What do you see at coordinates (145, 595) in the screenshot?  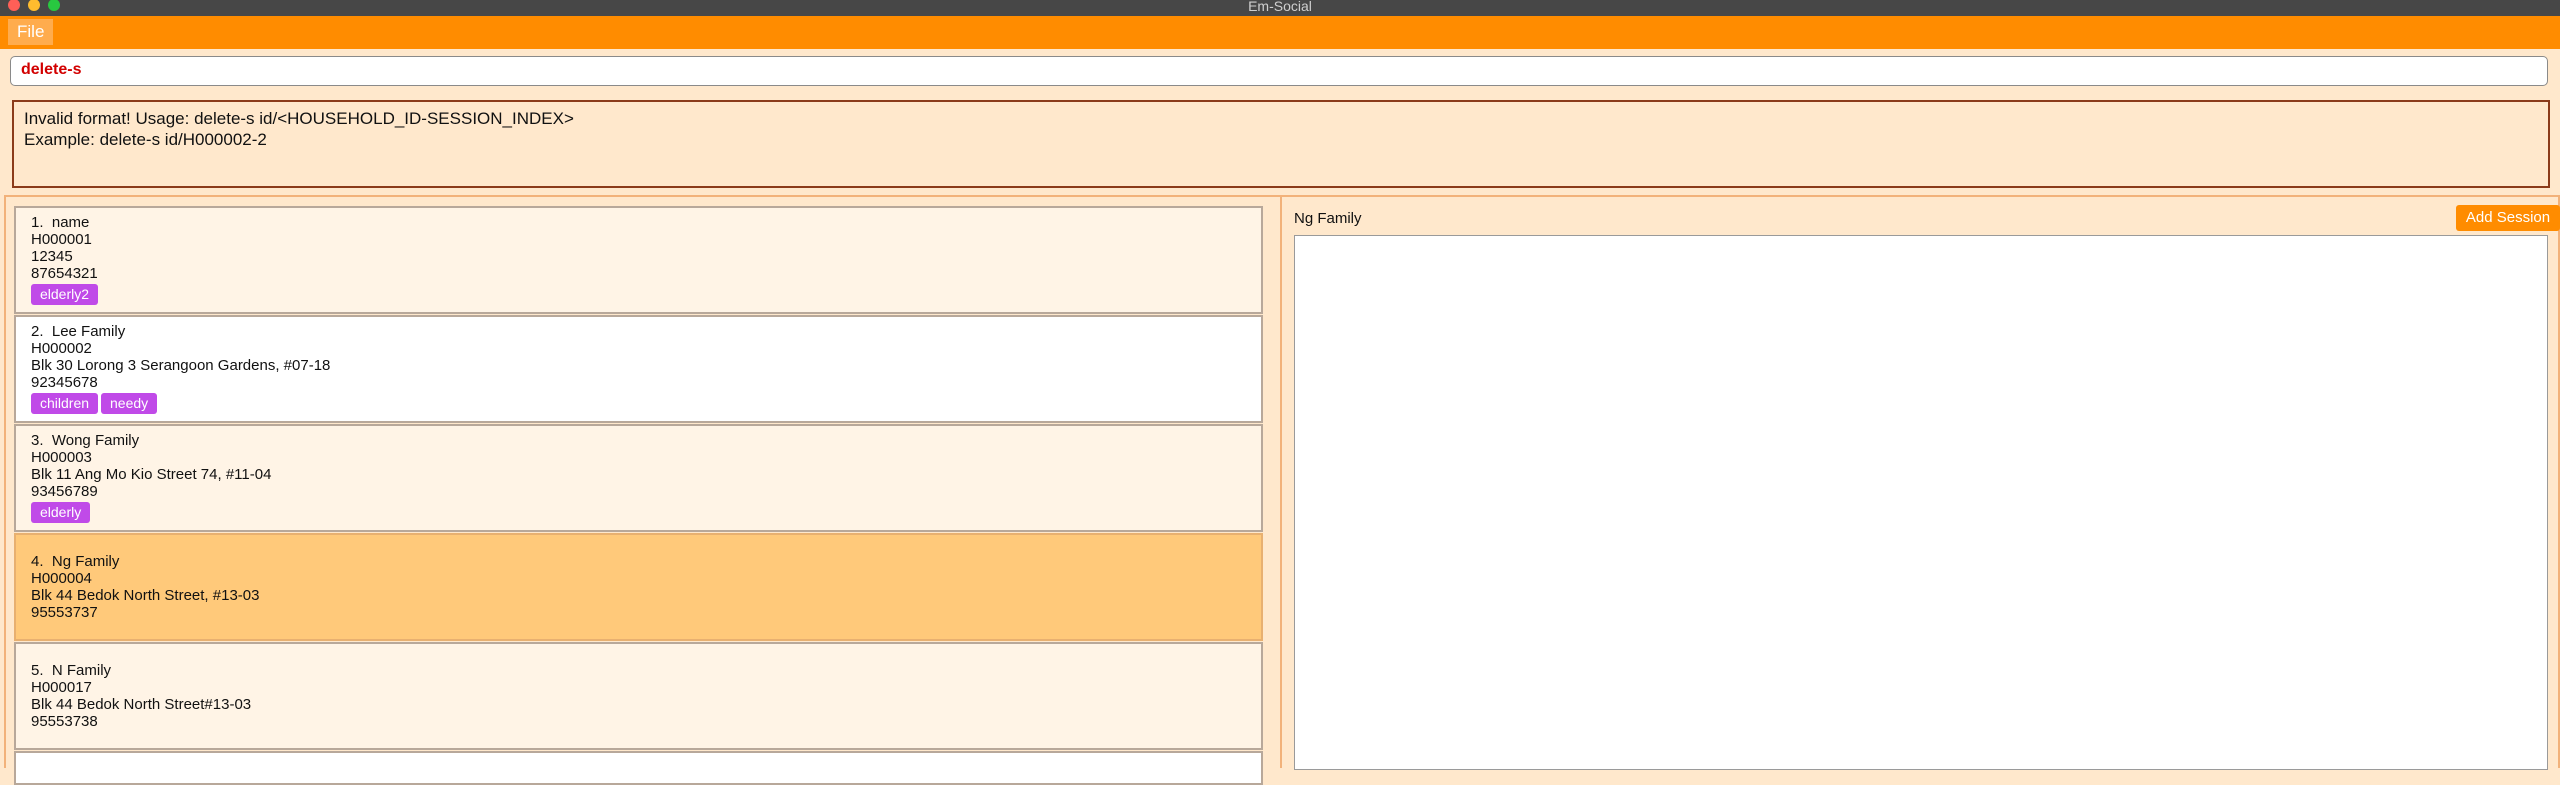 I see `household-address: Blk 44 Bedok North Street, #13-03` at bounding box center [145, 595].